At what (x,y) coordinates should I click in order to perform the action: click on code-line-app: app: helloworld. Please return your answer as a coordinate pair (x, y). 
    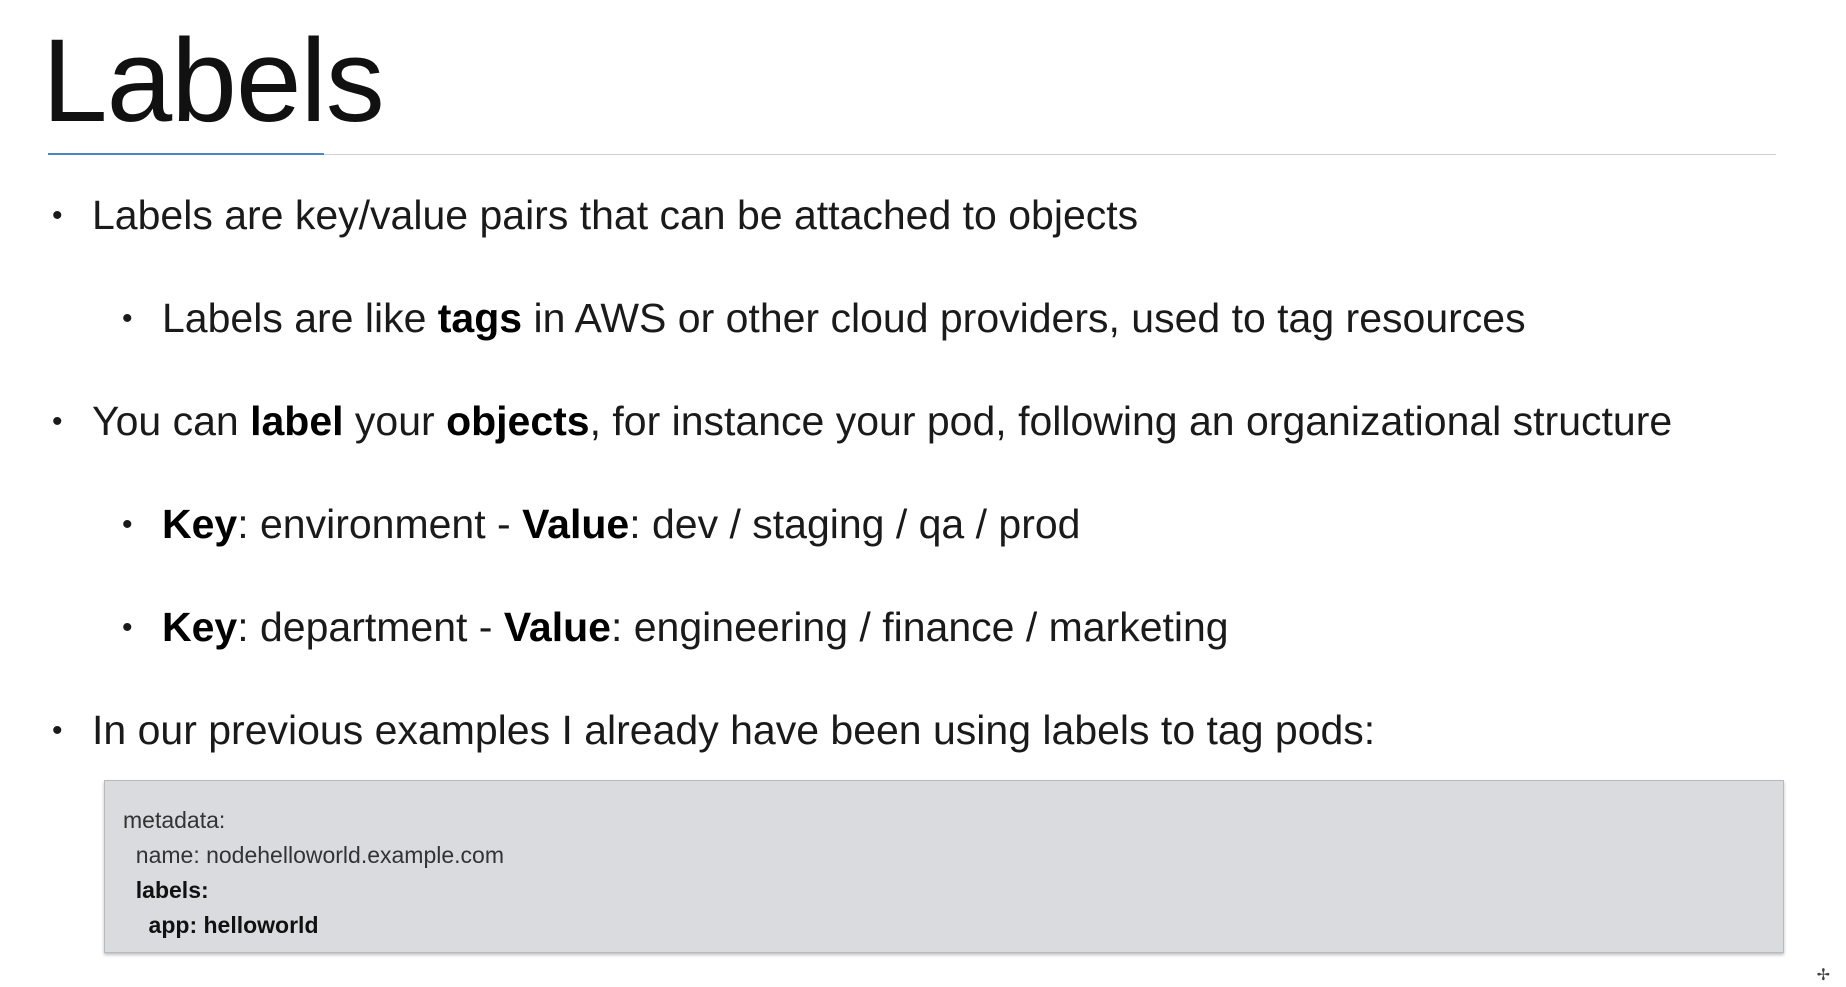
    Looking at the image, I should click on (221, 925).